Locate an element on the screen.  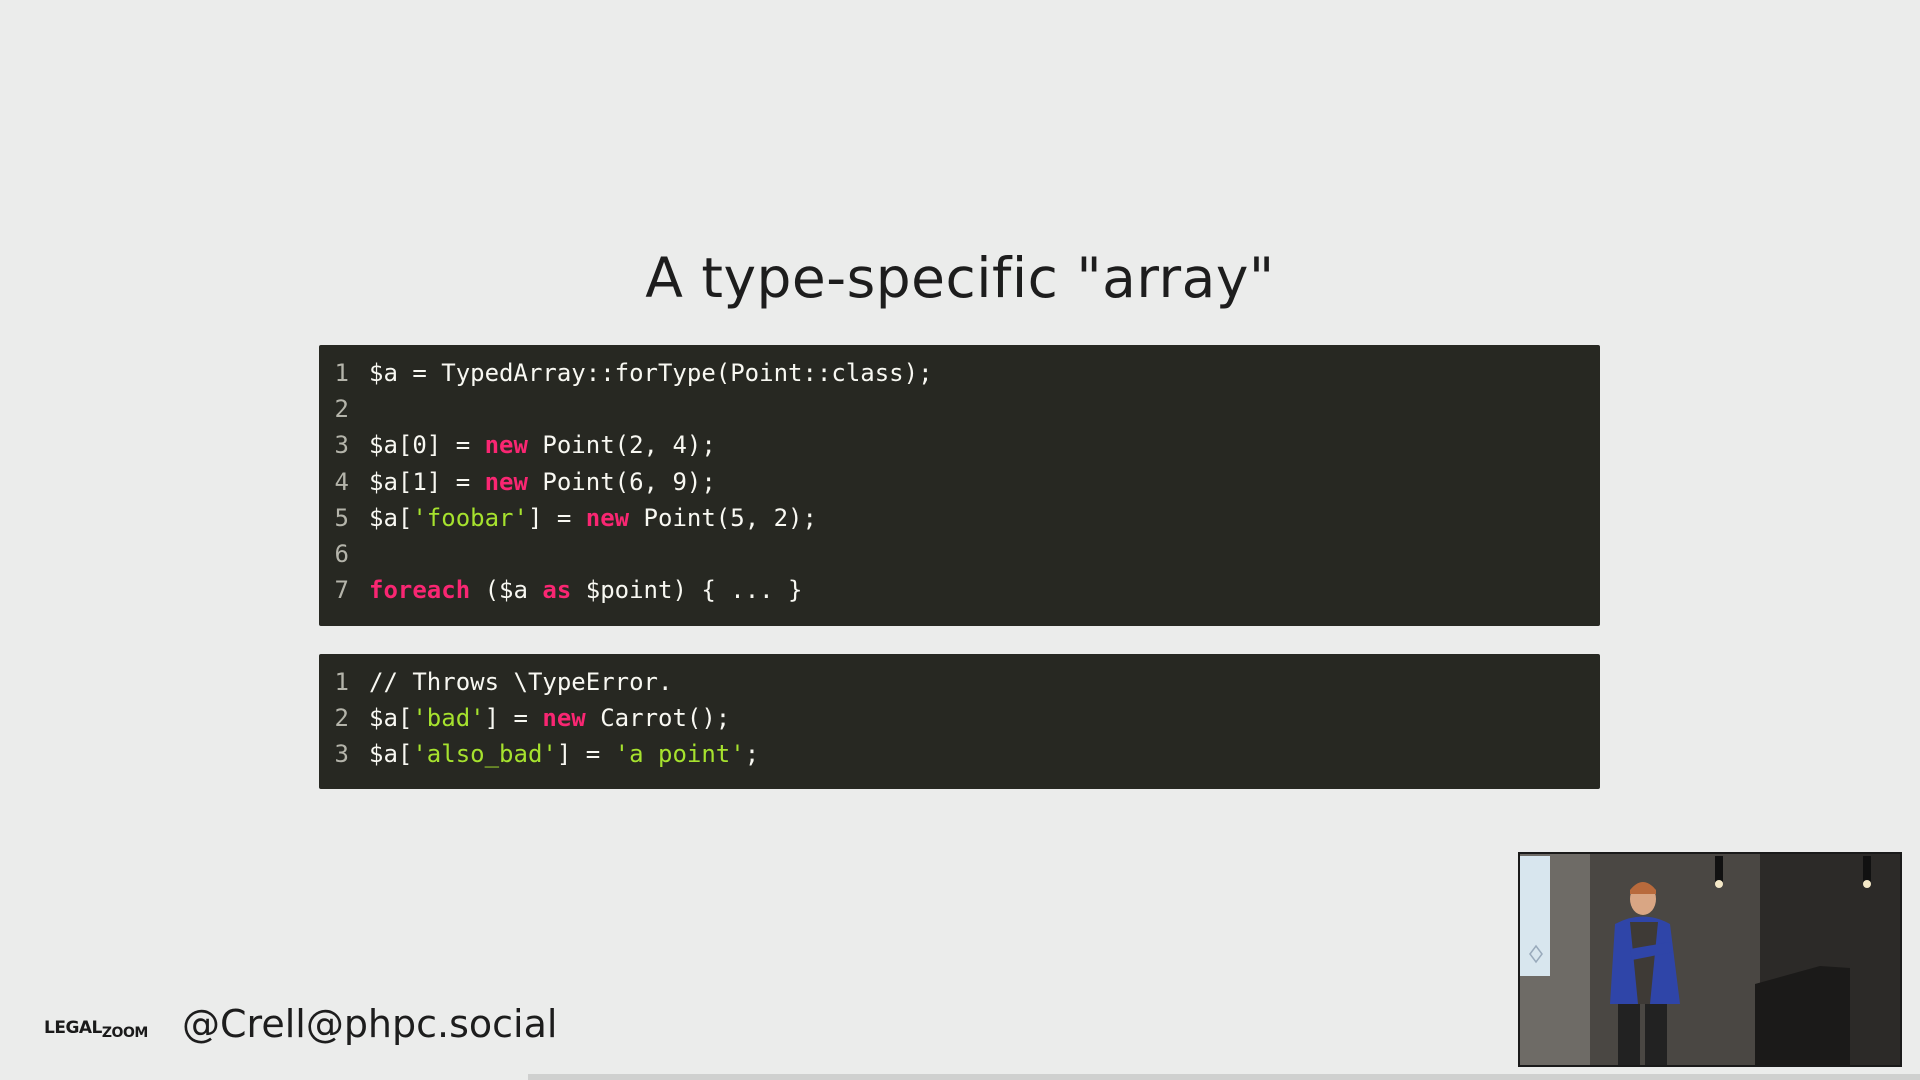
presentation-progress-bar is located at coordinates (960, 1077).